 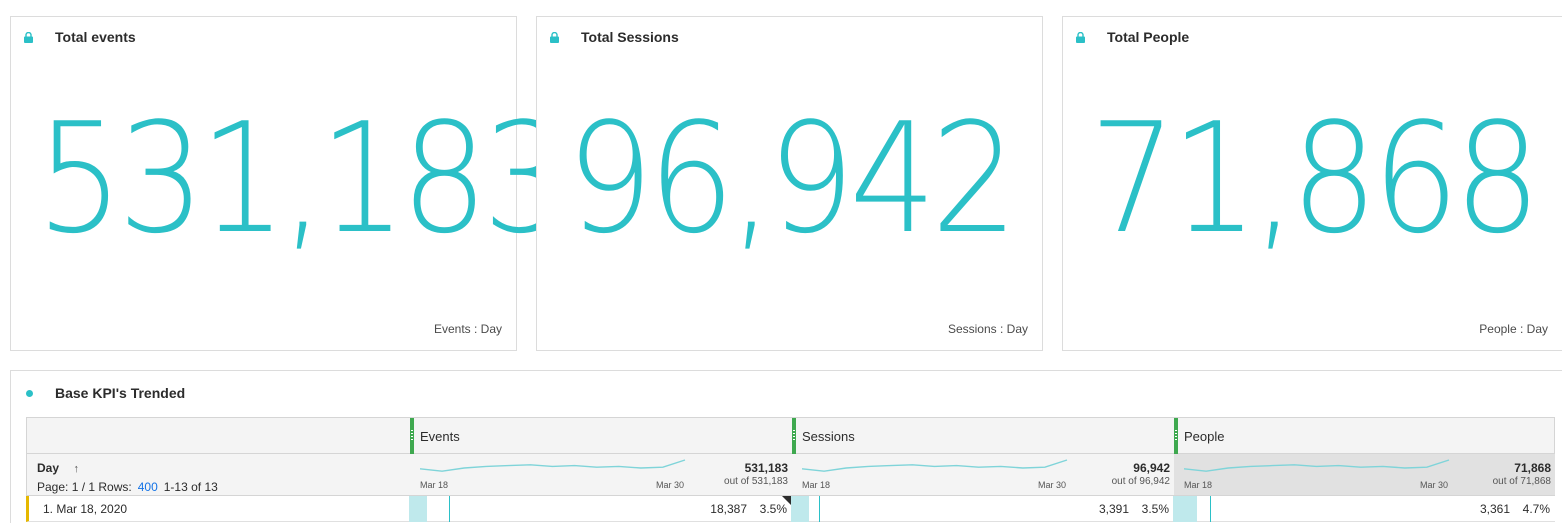 I want to click on cell-percent: 3.5%, so click(x=1155, y=509).